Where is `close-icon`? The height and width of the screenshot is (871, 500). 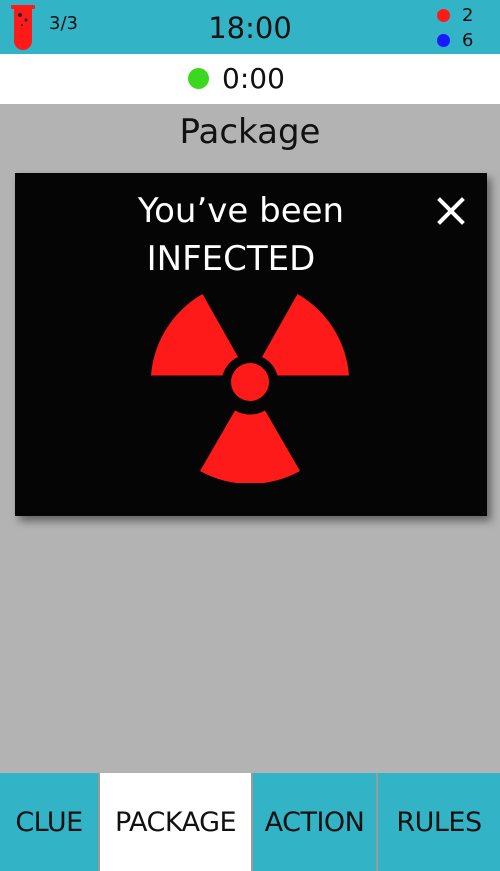 close-icon is located at coordinates (451, 211).